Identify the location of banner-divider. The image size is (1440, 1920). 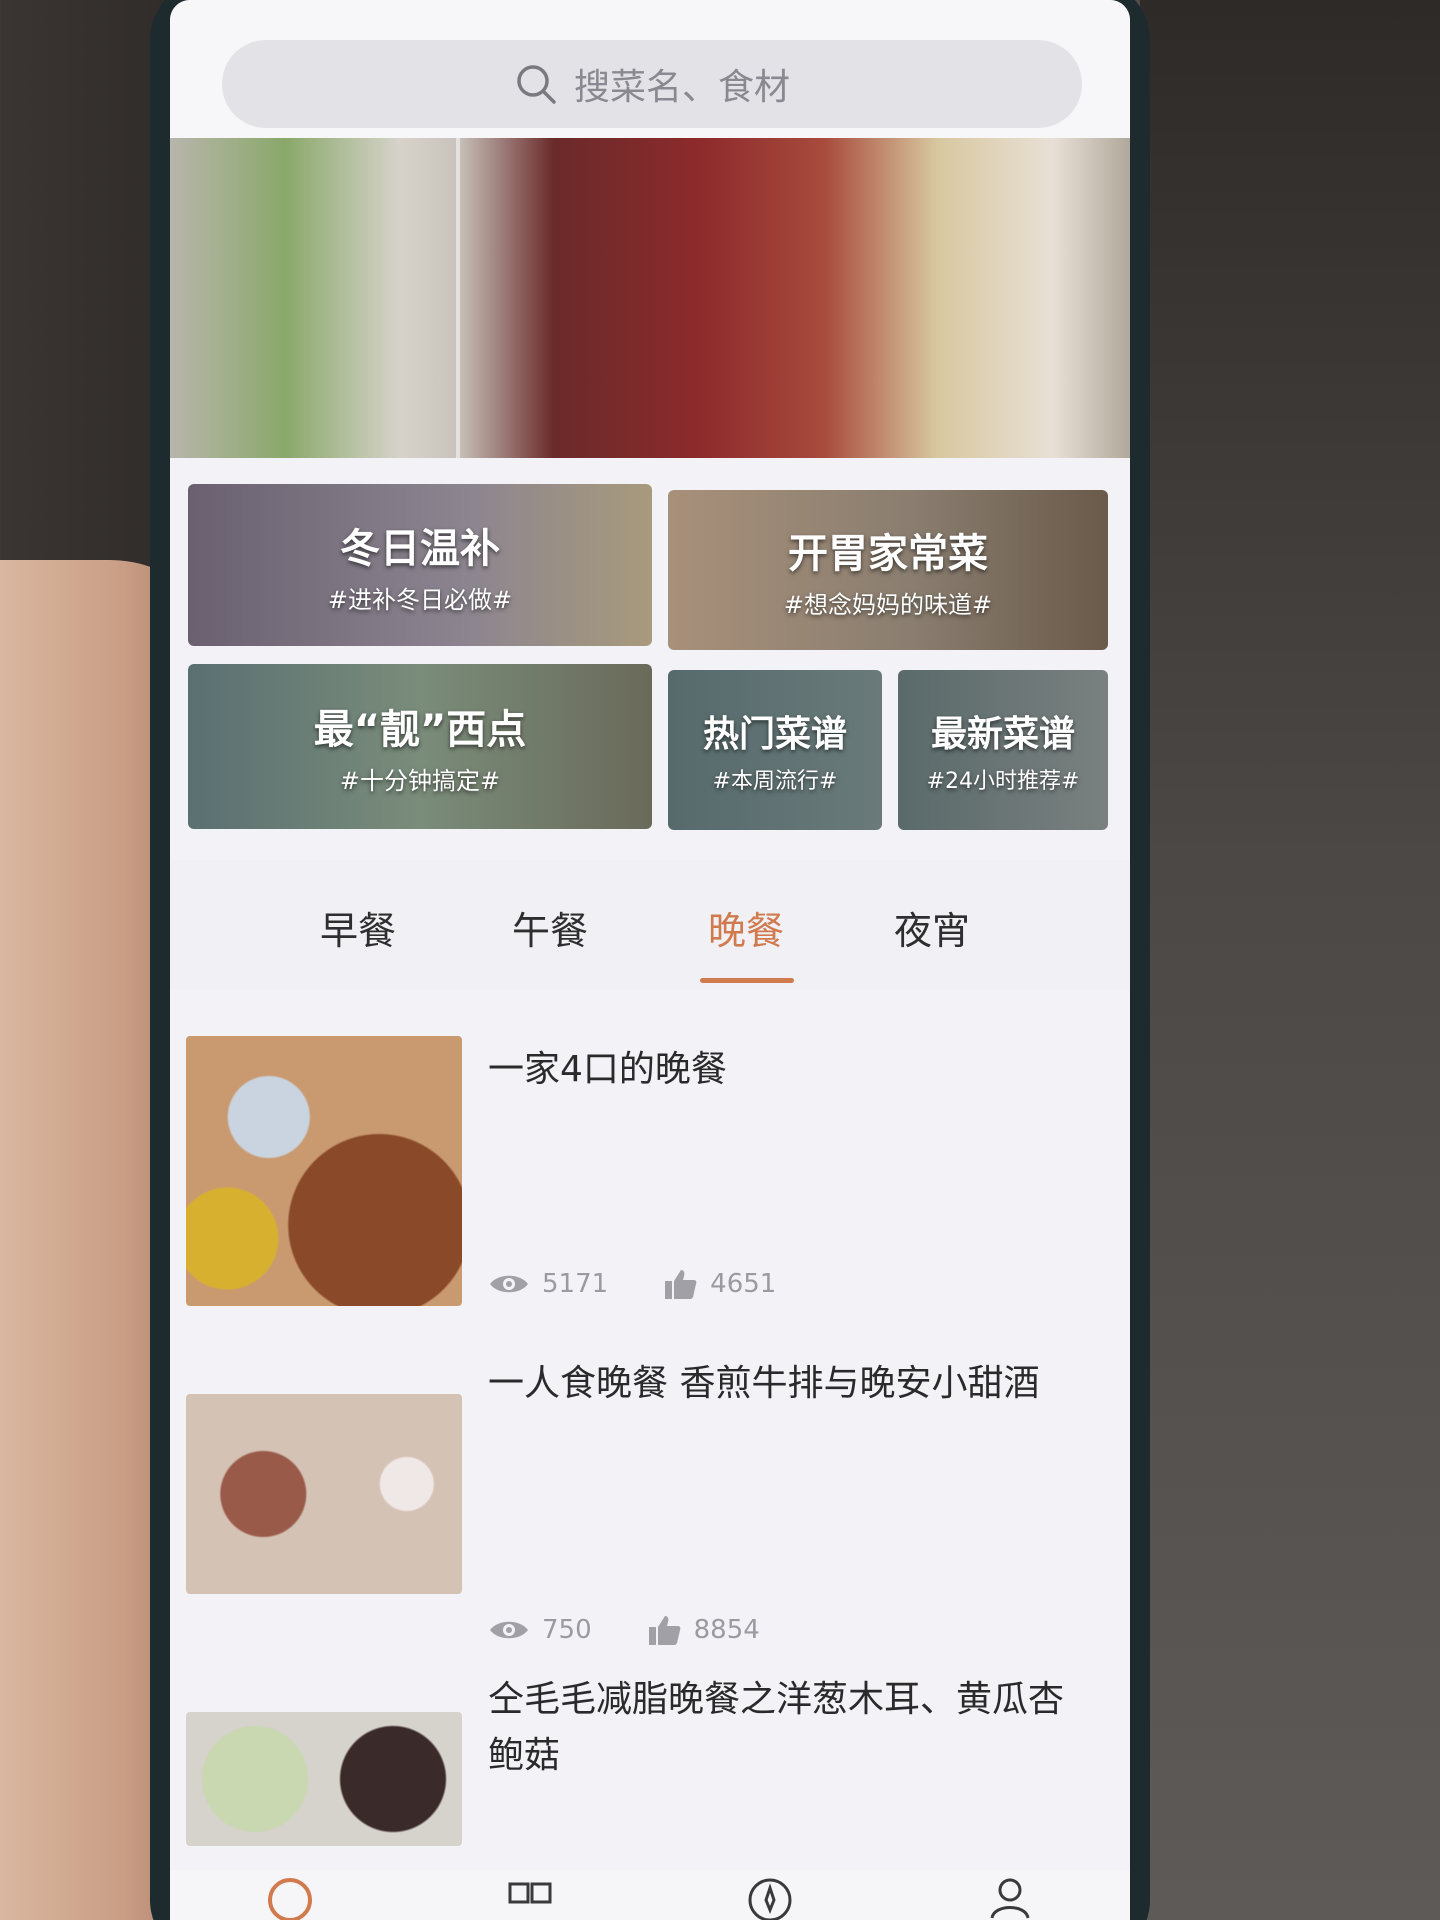
(458, 298).